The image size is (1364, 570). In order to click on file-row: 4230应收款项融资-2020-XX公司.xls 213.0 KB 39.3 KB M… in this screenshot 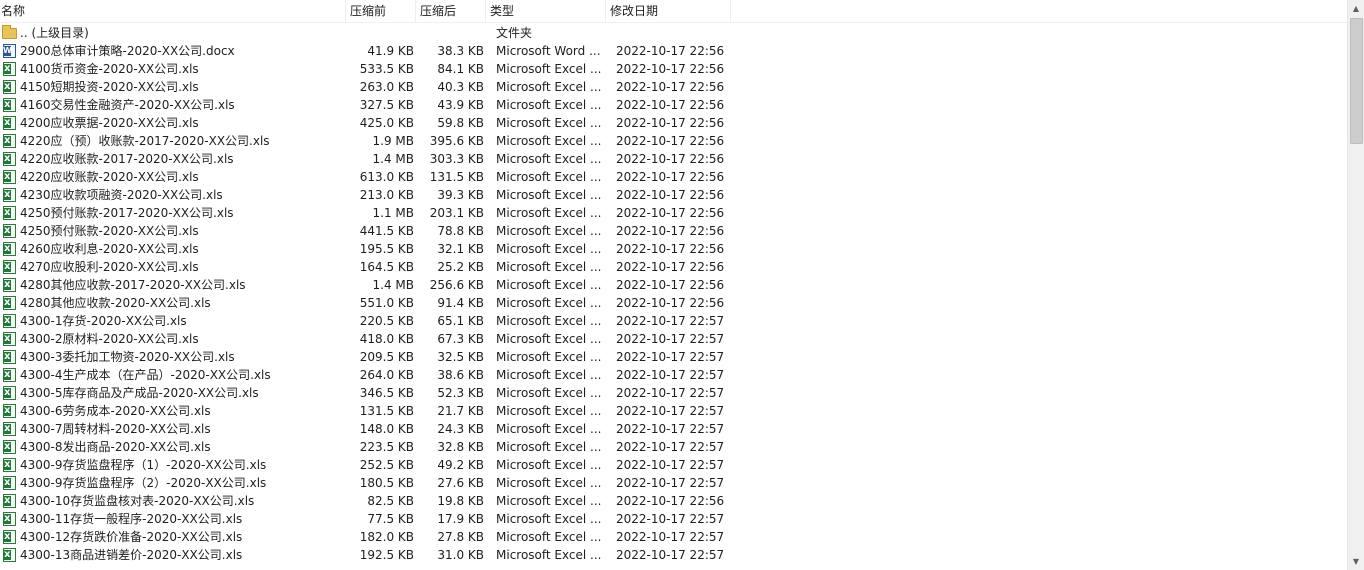, I will do `click(674, 195)`.